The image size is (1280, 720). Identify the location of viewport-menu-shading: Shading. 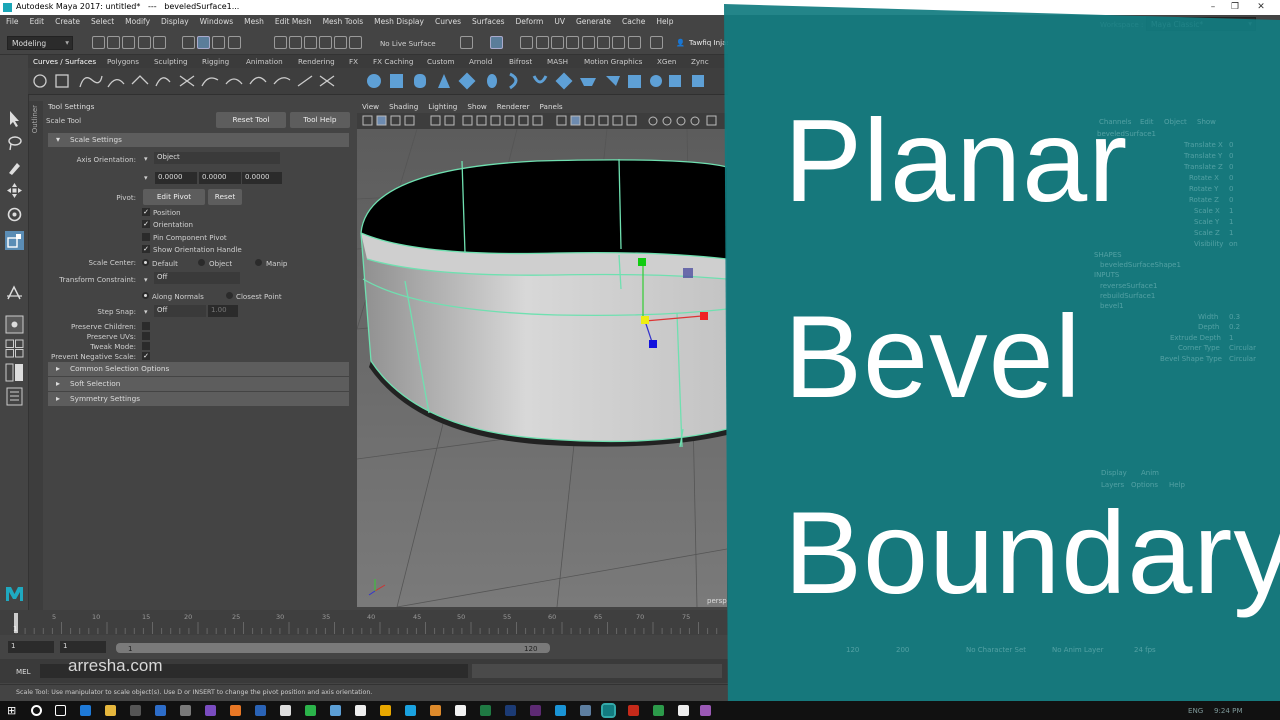
(403, 106).